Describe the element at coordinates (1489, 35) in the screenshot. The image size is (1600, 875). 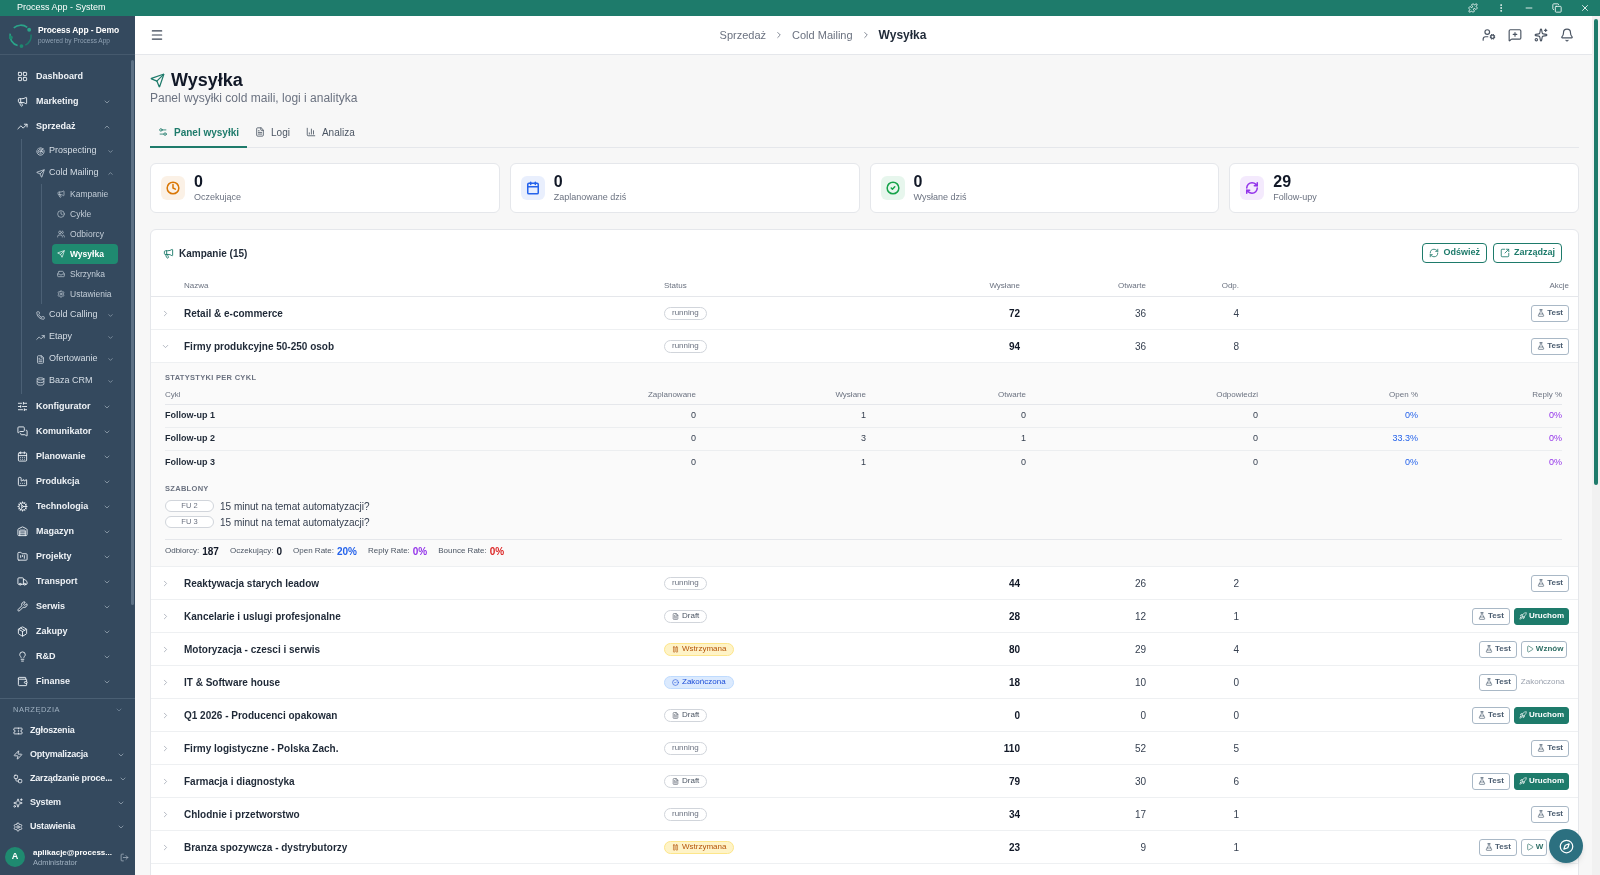
I see `user-settings-icon` at that location.